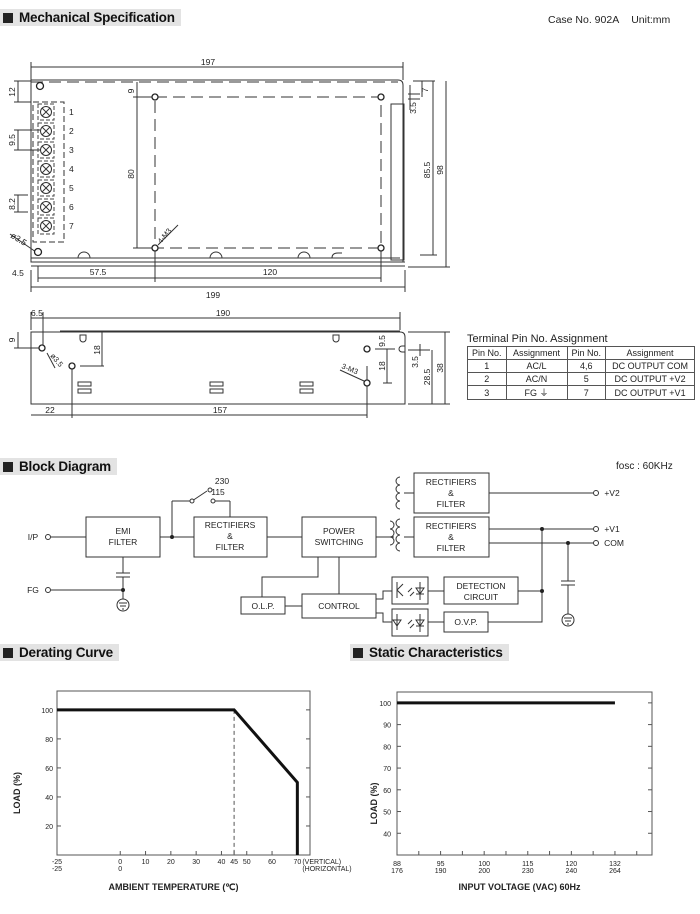 The width and height of the screenshot is (700, 914). I want to click on dim-157: 157, so click(220, 410).